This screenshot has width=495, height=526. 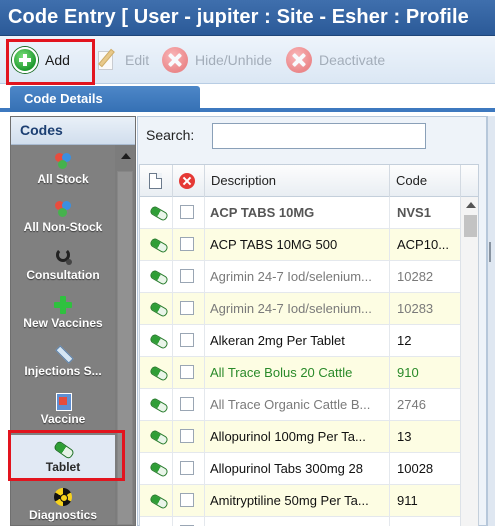 What do you see at coordinates (411, 404) in the screenshot?
I see `row-code: 2746` at bounding box center [411, 404].